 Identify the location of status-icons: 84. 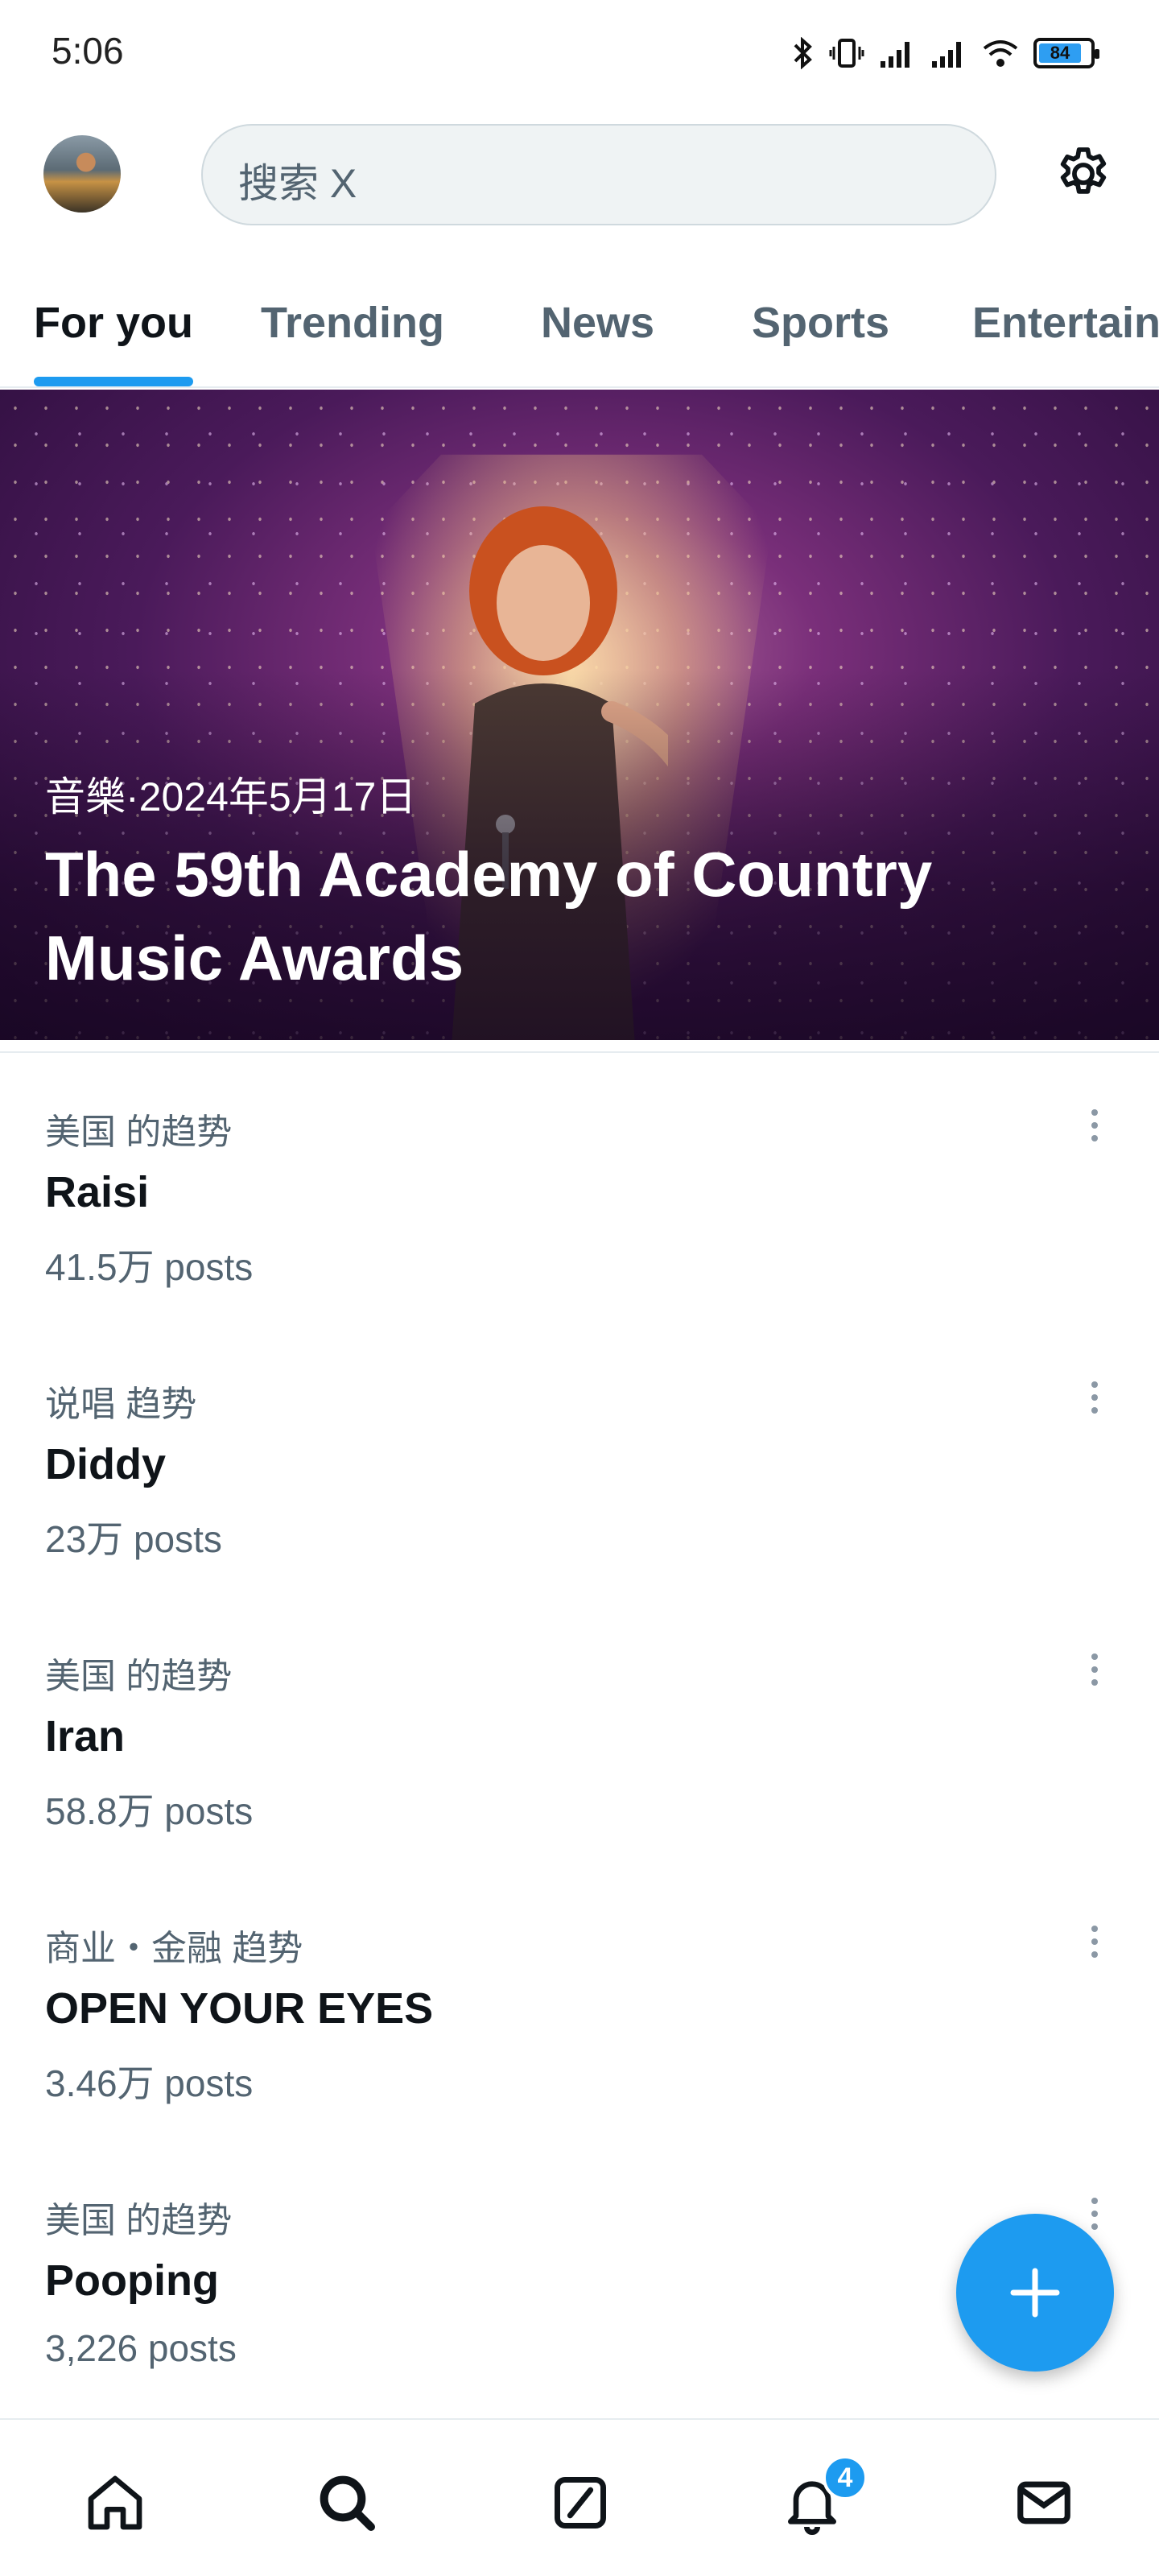
(945, 53).